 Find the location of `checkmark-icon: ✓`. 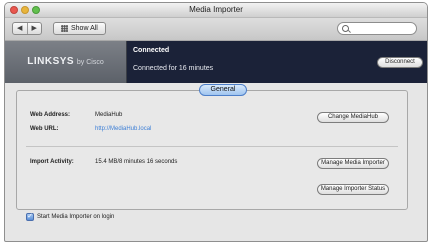

checkmark-icon: ✓ is located at coordinates (30, 216).